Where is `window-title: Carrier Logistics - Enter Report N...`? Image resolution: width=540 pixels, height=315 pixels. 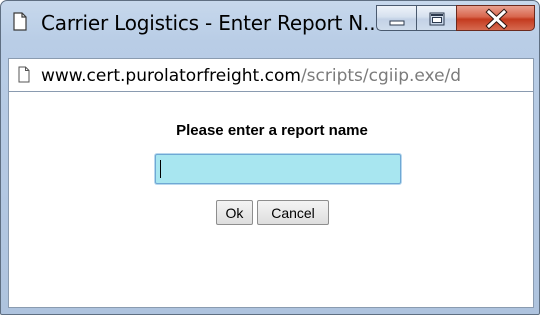
window-title: Carrier Logistics - Enter Report N... is located at coordinates (211, 23).